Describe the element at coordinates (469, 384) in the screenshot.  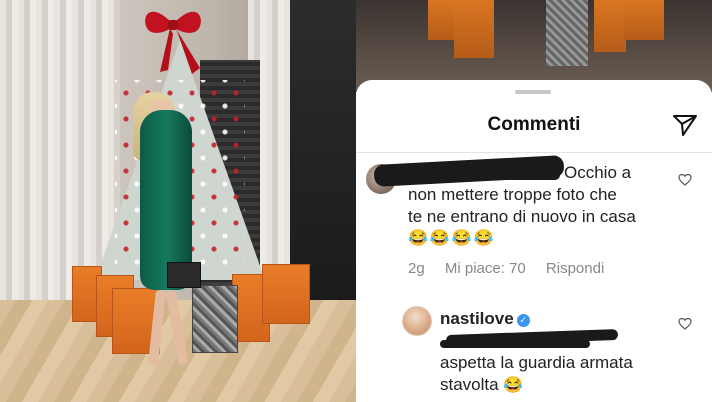
I see `comment-text-word: stavolta` at that location.